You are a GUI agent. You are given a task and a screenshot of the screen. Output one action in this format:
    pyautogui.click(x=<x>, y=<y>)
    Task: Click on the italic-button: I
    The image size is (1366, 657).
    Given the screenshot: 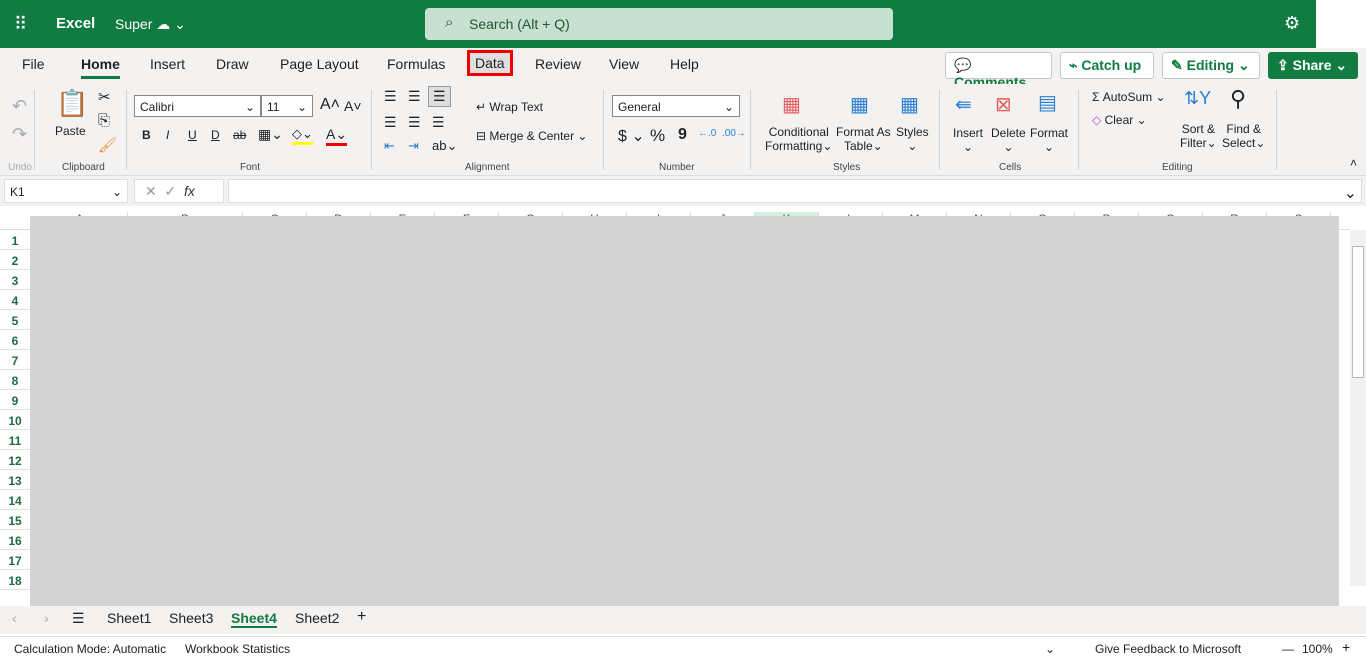 What is the action you would take?
    pyautogui.click(x=167, y=135)
    